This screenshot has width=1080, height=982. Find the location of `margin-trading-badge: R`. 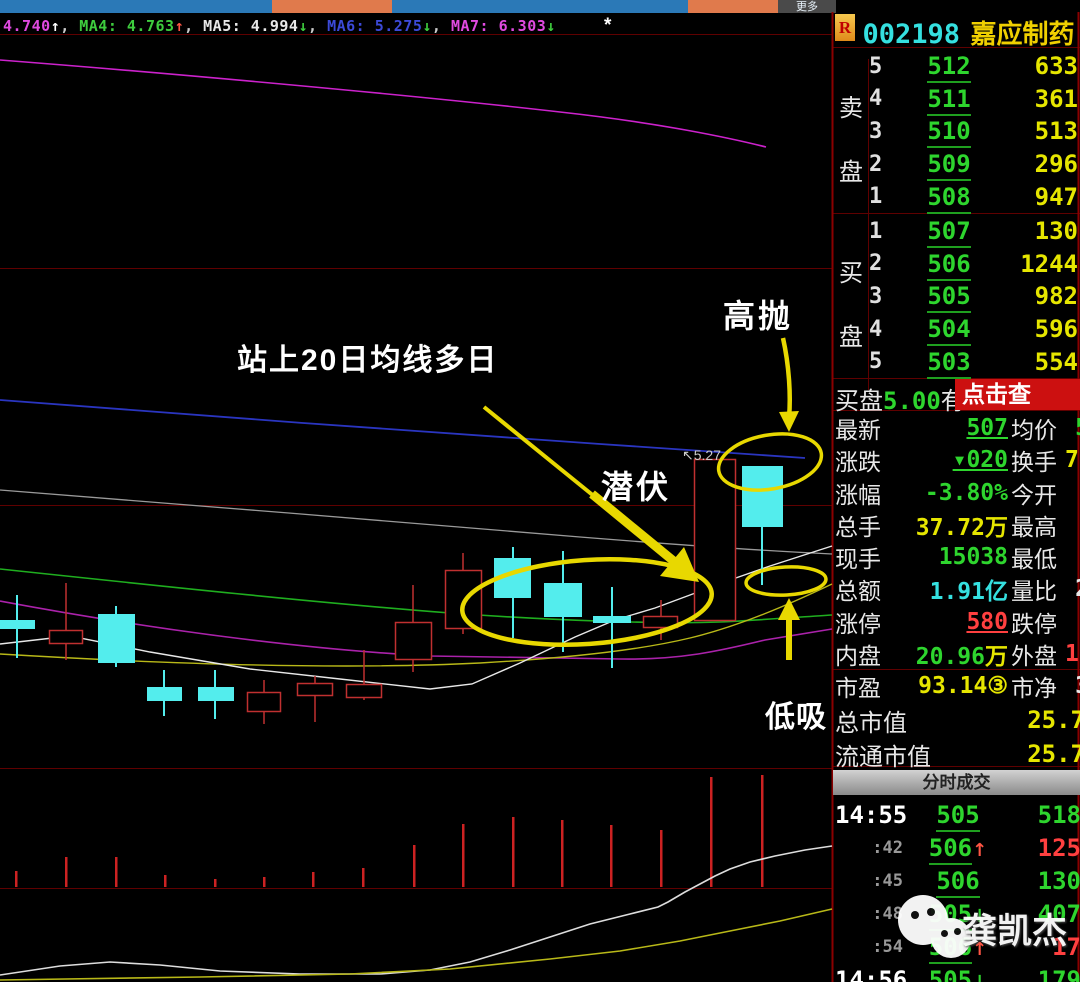

margin-trading-badge: R is located at coordinates (845, 27).